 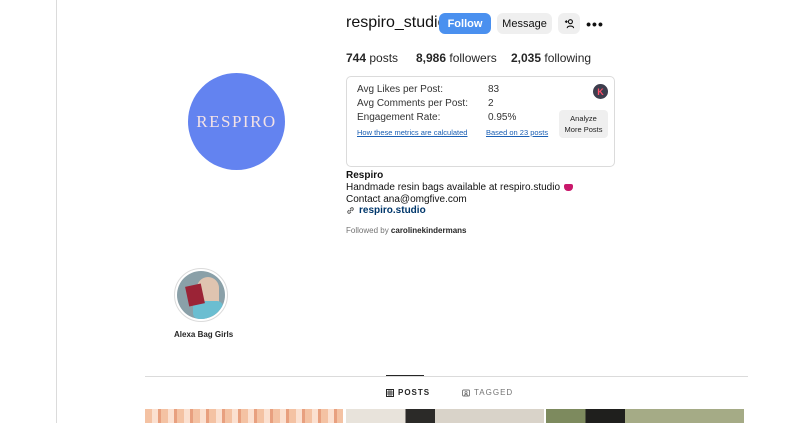 I want to click on tab-tagged: TAGGED, so click(x=487, y=392).